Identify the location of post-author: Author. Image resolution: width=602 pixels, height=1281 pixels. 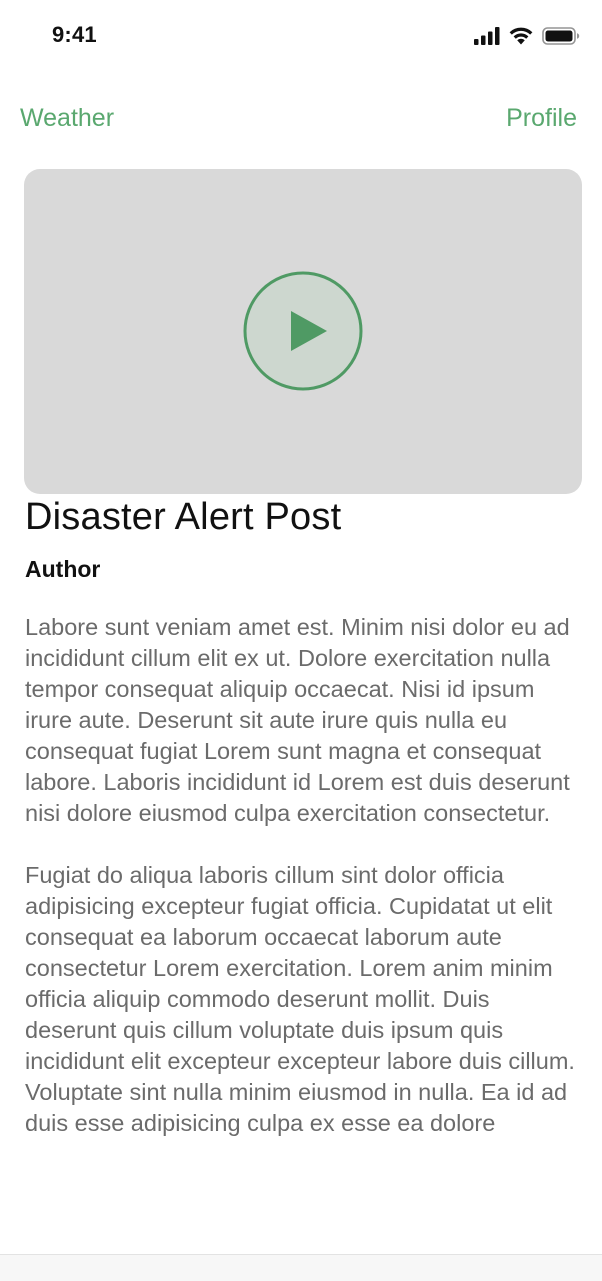
(63, 569).